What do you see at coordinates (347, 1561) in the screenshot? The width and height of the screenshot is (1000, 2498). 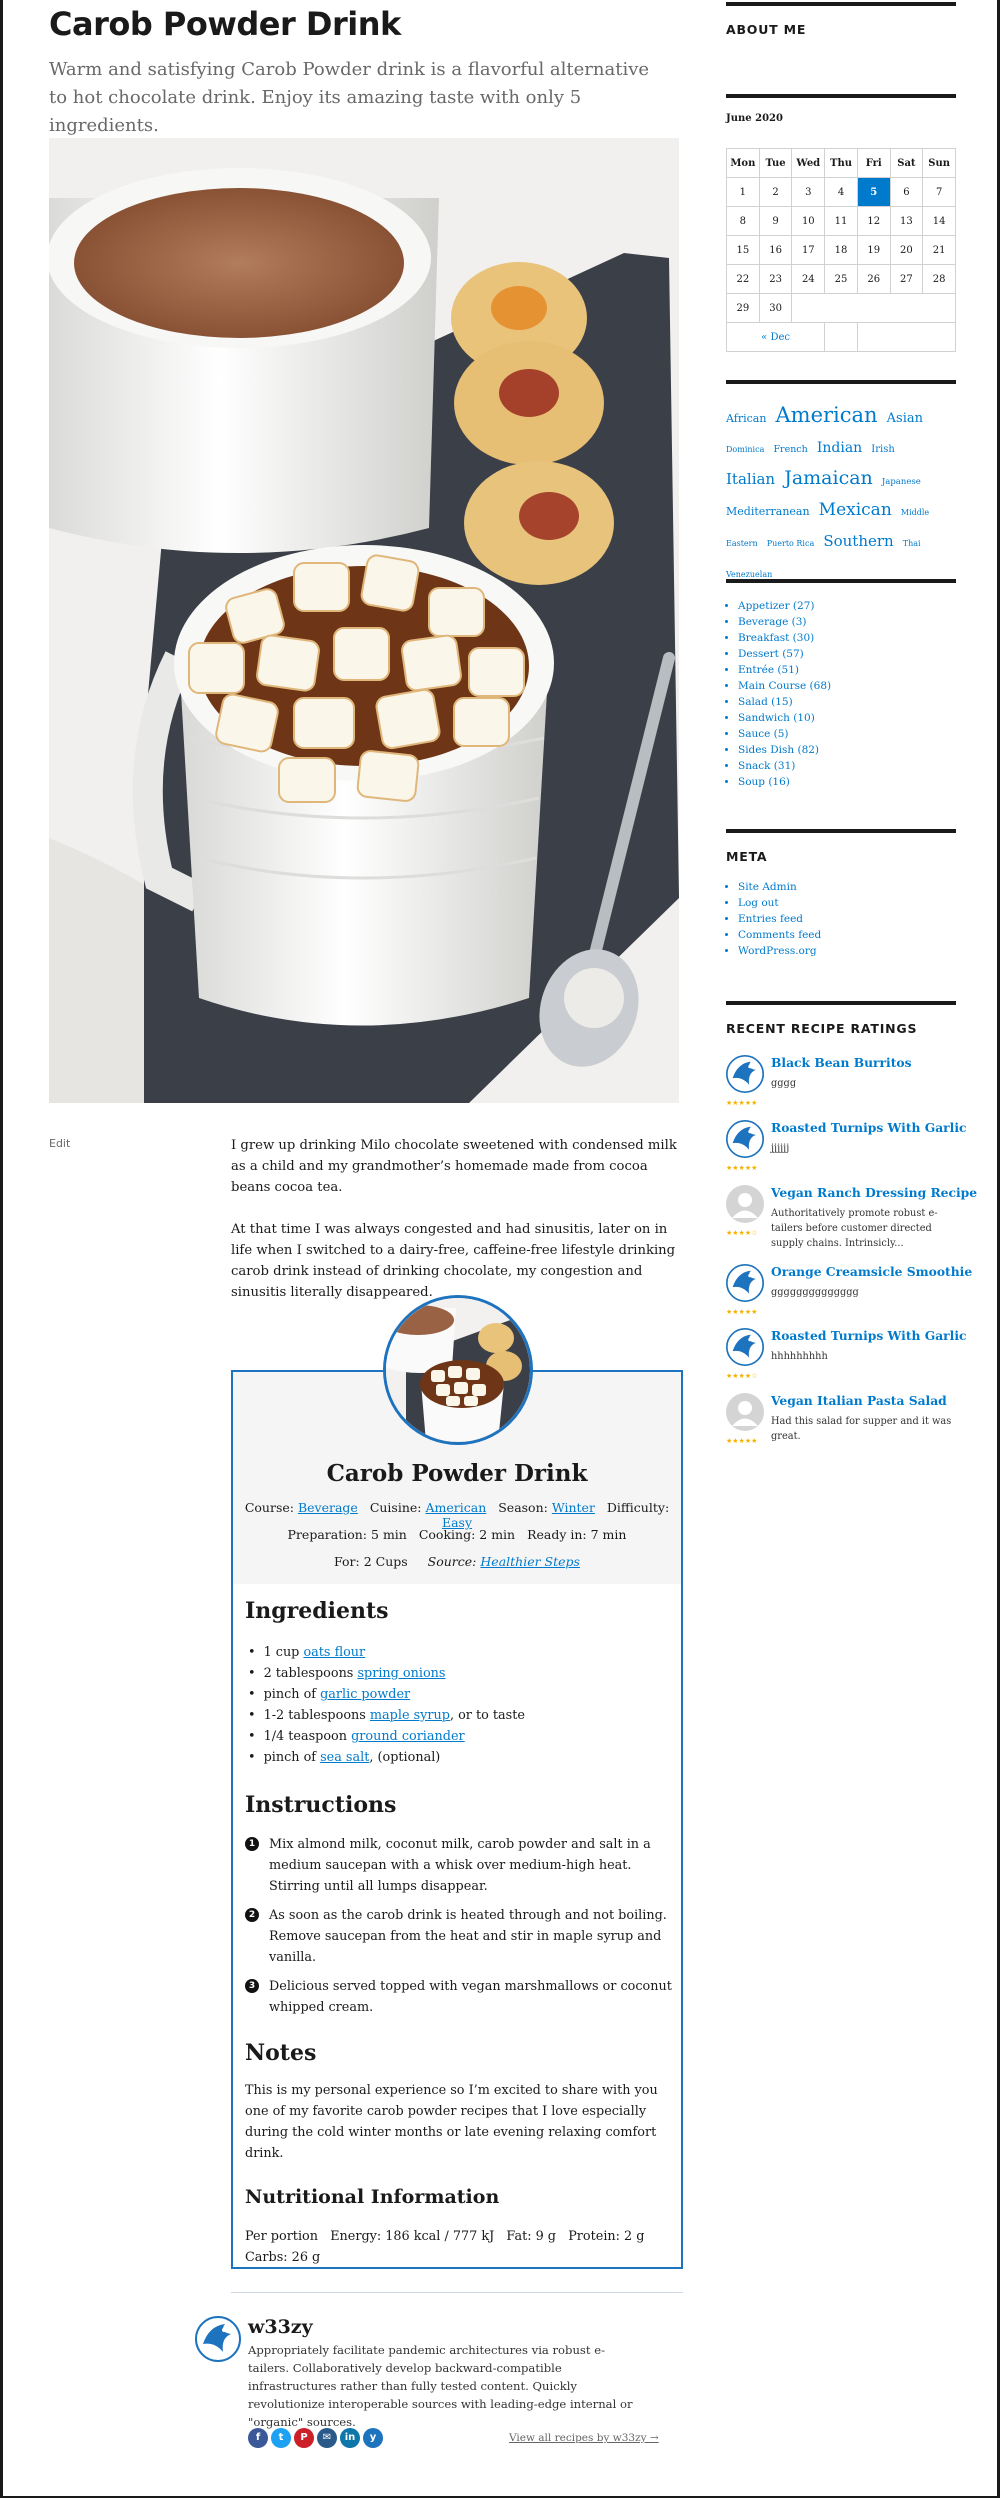 I see `servings-label: For:` at bounding box center [347, 1561].